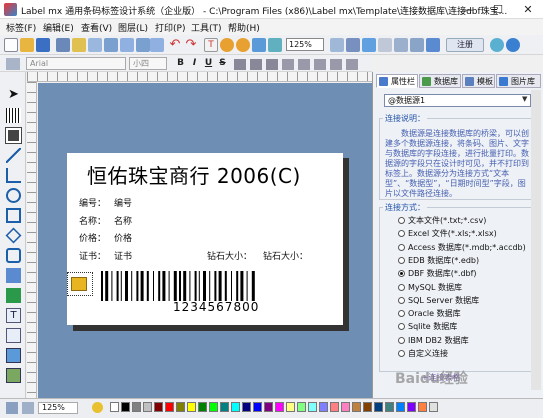 The width and height of the screenshot is (543, 418). What do you see at coordinates (320, 64) in the screenshot?
I see `valign-middle-icon` at bounding box center [320, 64].